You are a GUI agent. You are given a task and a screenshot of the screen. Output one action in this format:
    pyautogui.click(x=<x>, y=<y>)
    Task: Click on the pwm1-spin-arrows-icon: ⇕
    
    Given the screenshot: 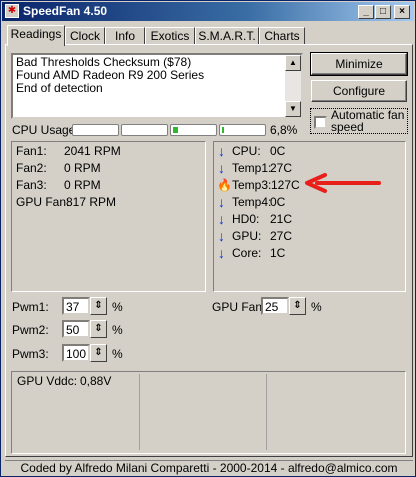 What is the action you would take?
    pyautogui.click(x=98, y=306)
    